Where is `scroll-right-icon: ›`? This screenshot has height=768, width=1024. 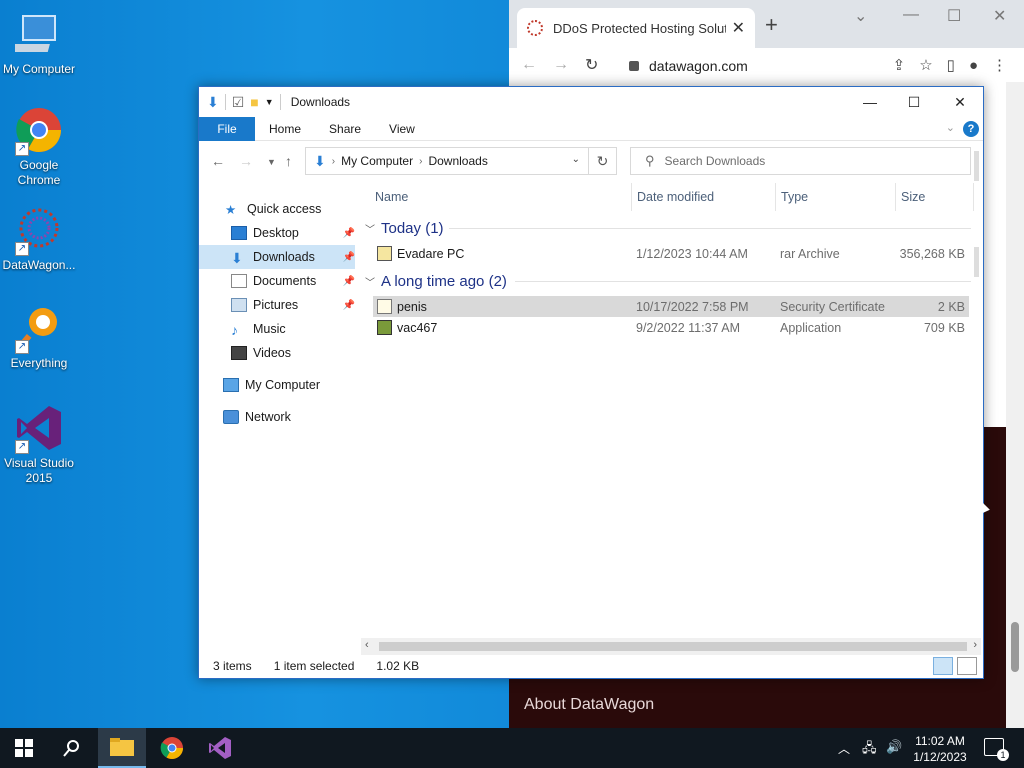
scroll-right-icon: › is located at coordinates (975, 645).